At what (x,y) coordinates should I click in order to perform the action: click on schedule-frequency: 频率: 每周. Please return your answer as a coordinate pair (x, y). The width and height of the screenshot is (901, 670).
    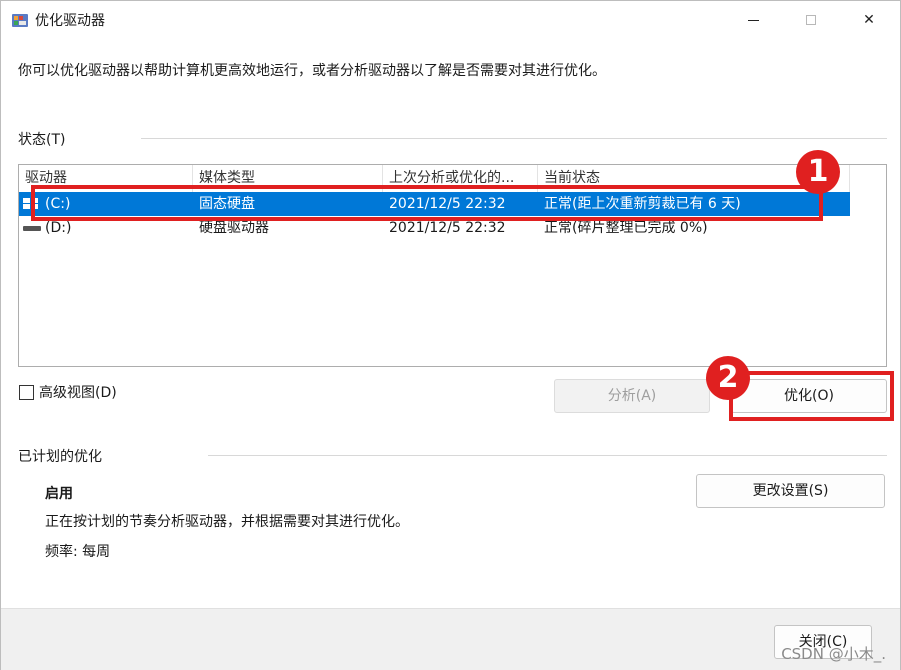
    Looking at the image, I should click on (78, 552).